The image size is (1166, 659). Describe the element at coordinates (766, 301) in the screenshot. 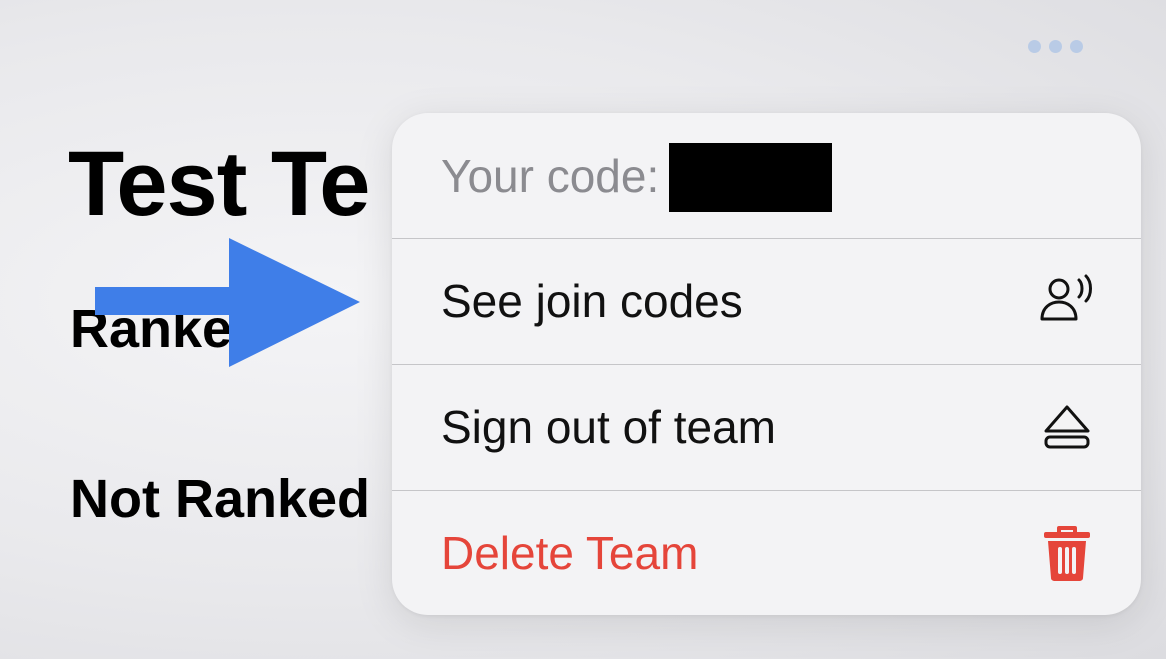

I see `see-join-codes-menu-item: See join codes` at that location.